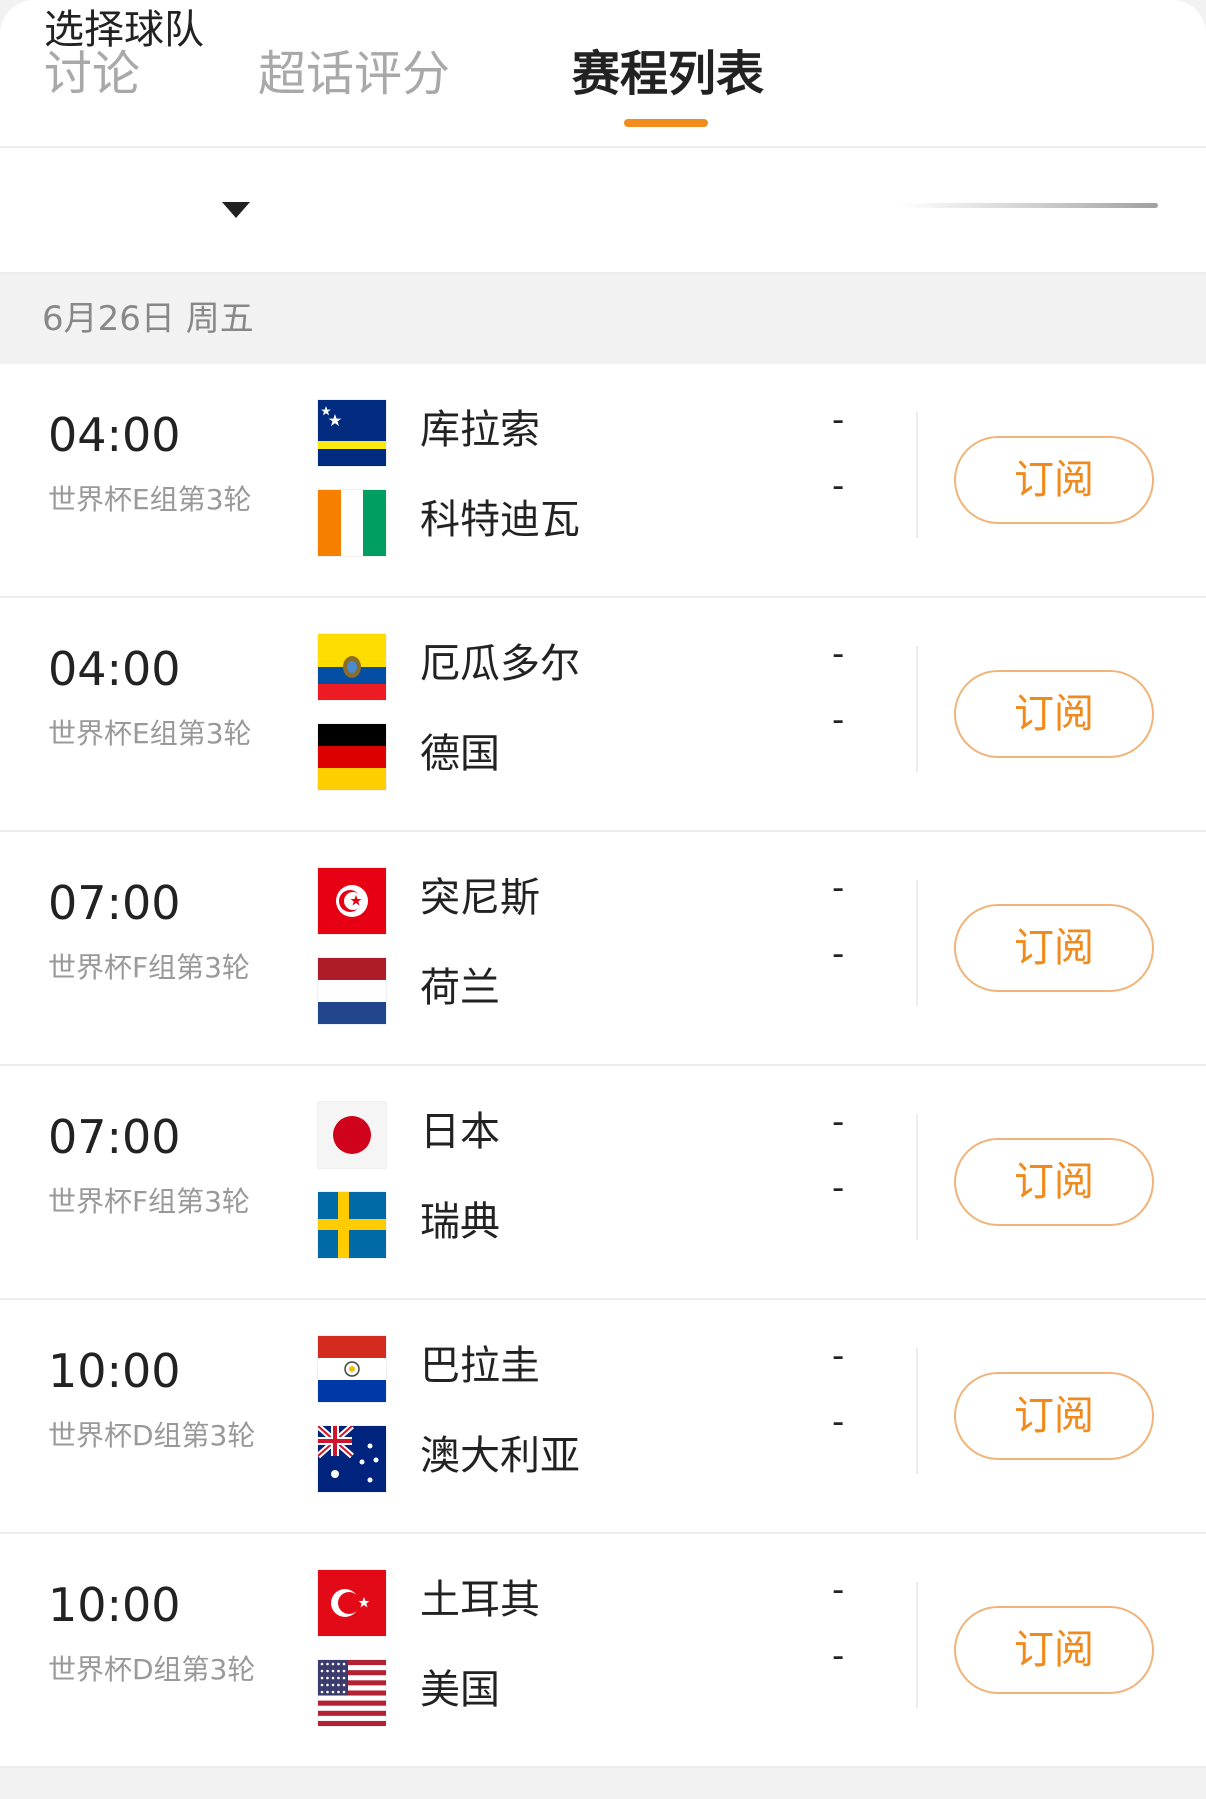 The width and height of the screenshot is (1206, 1799). Describe the element at coordinates (603, 715) in the screenshot. I see `match-row: 04:00 世界杯E组第3轮 厄瓜多尔 - 德国 - 订阅` at that location.